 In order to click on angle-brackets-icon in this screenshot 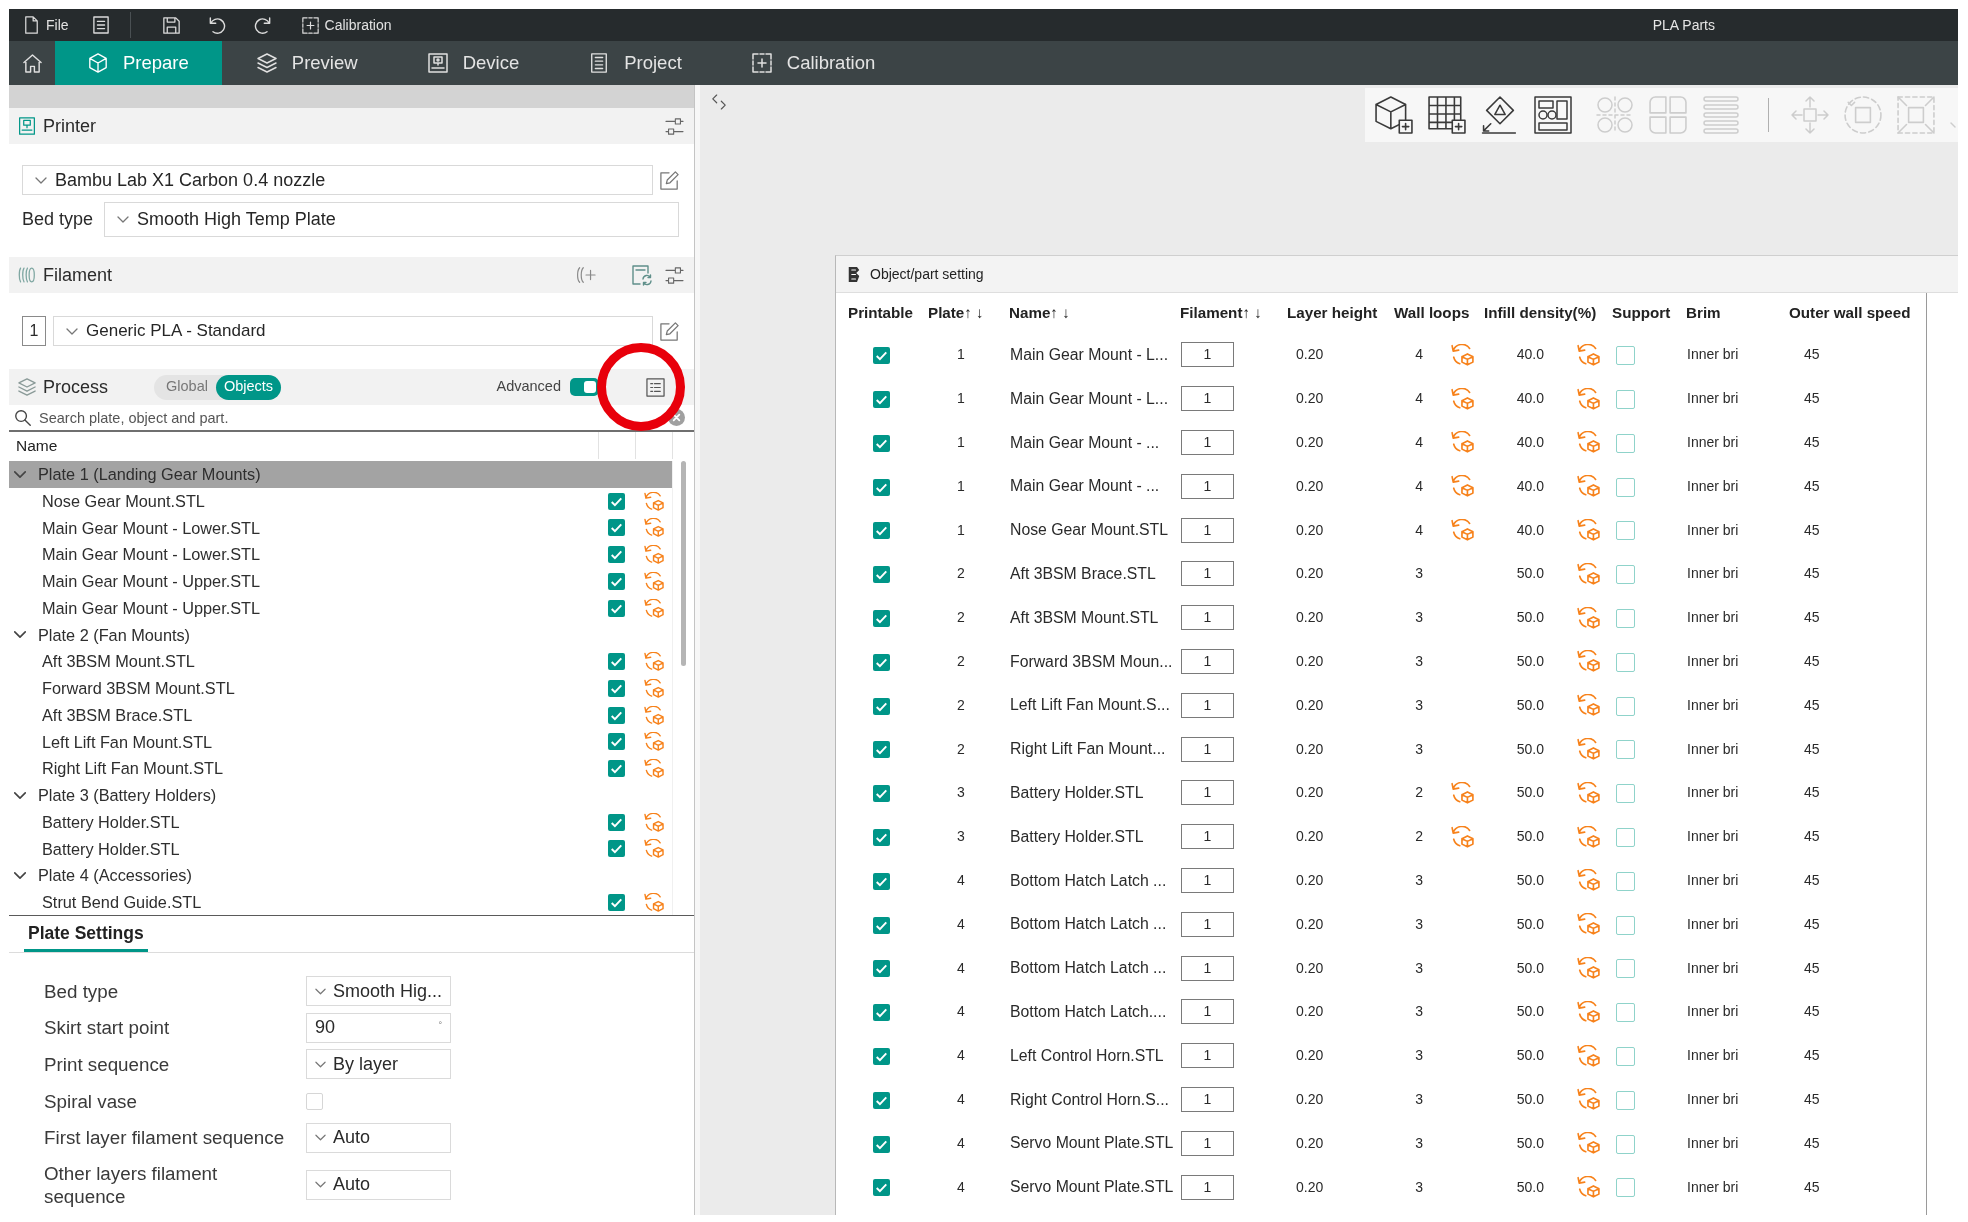, I will do `click(719, 102)`.